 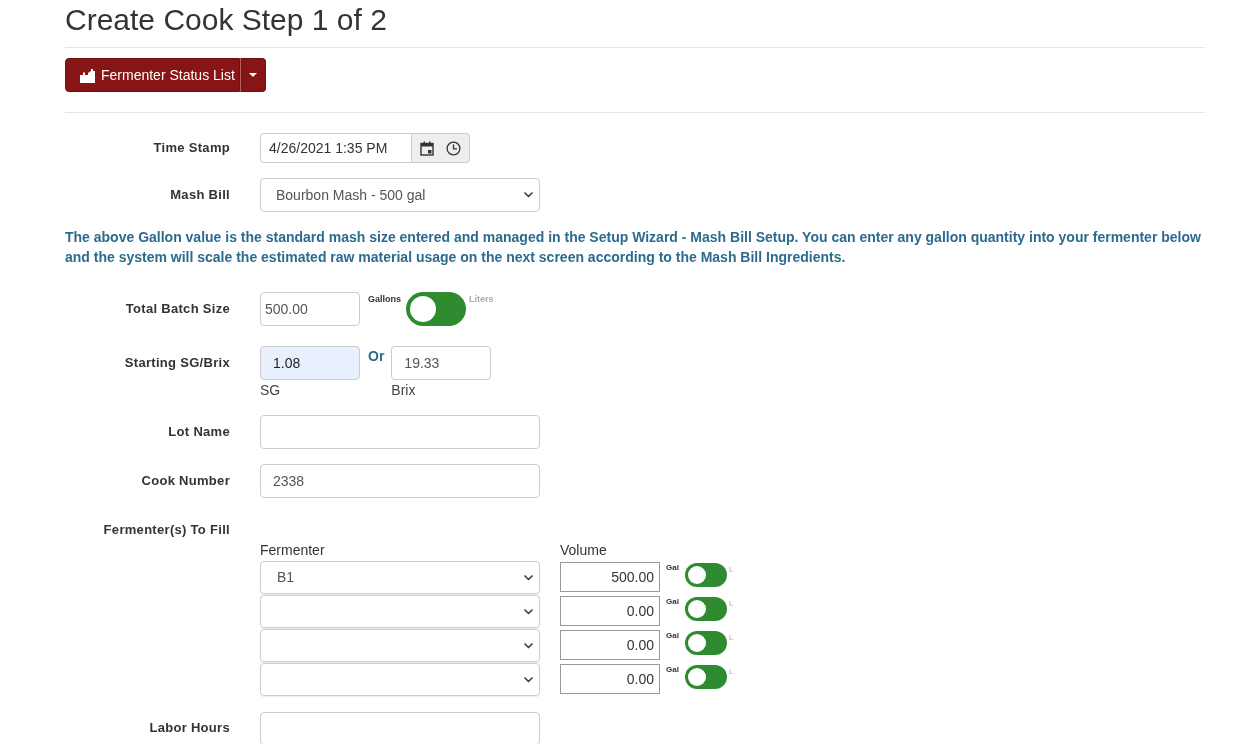 I want to click on unit-label: Gallons, so click(x=384, y=299).